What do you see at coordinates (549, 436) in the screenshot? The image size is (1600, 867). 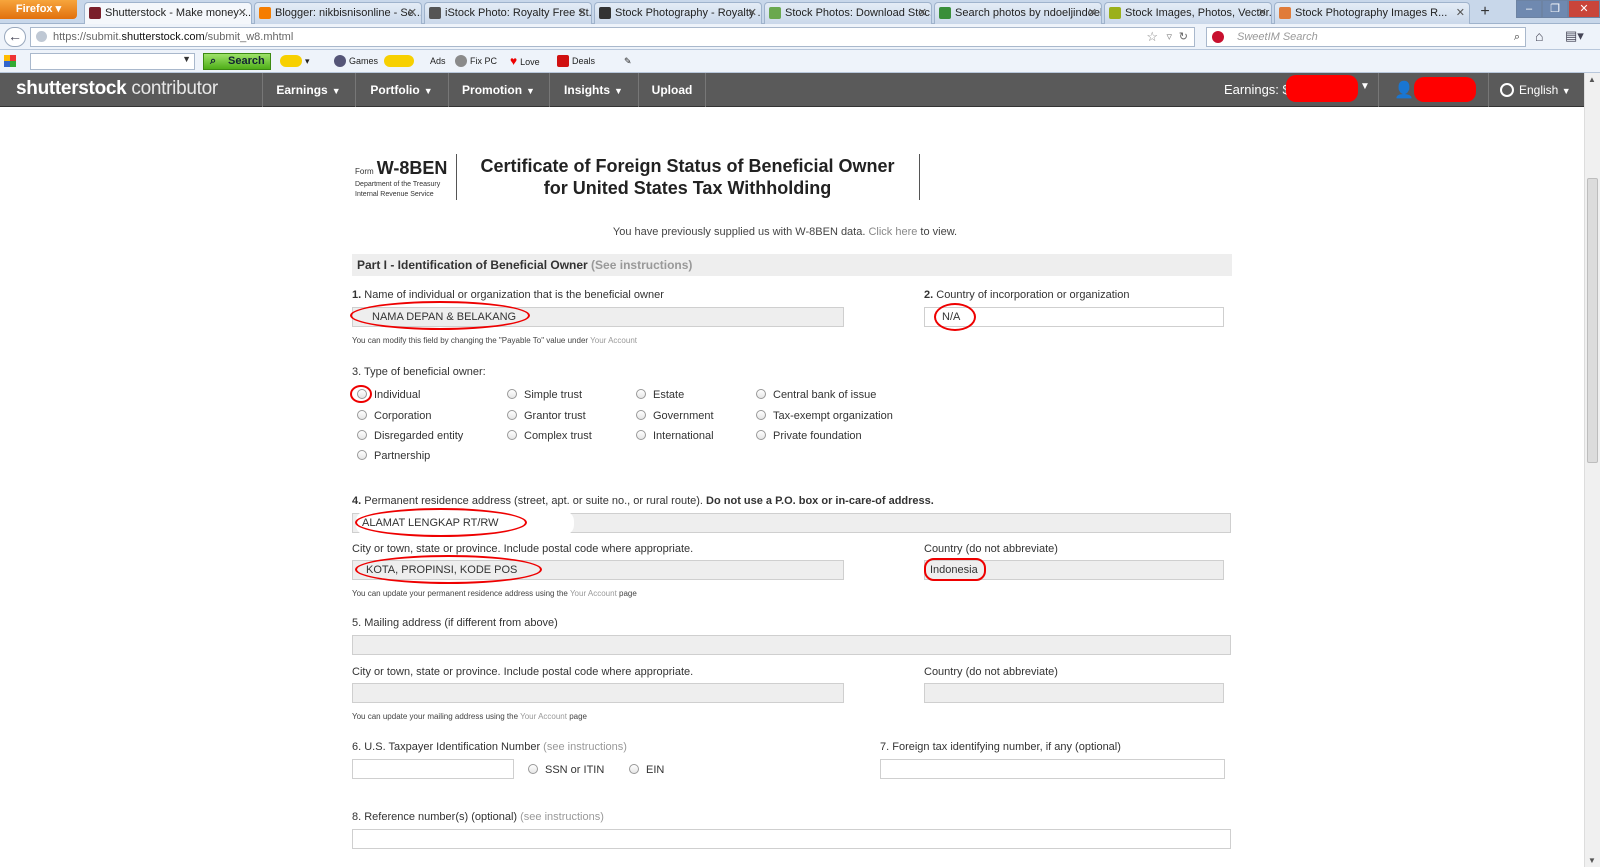 I see `radio-complex-trust: Complex trust` at bounding box center [549, 436].